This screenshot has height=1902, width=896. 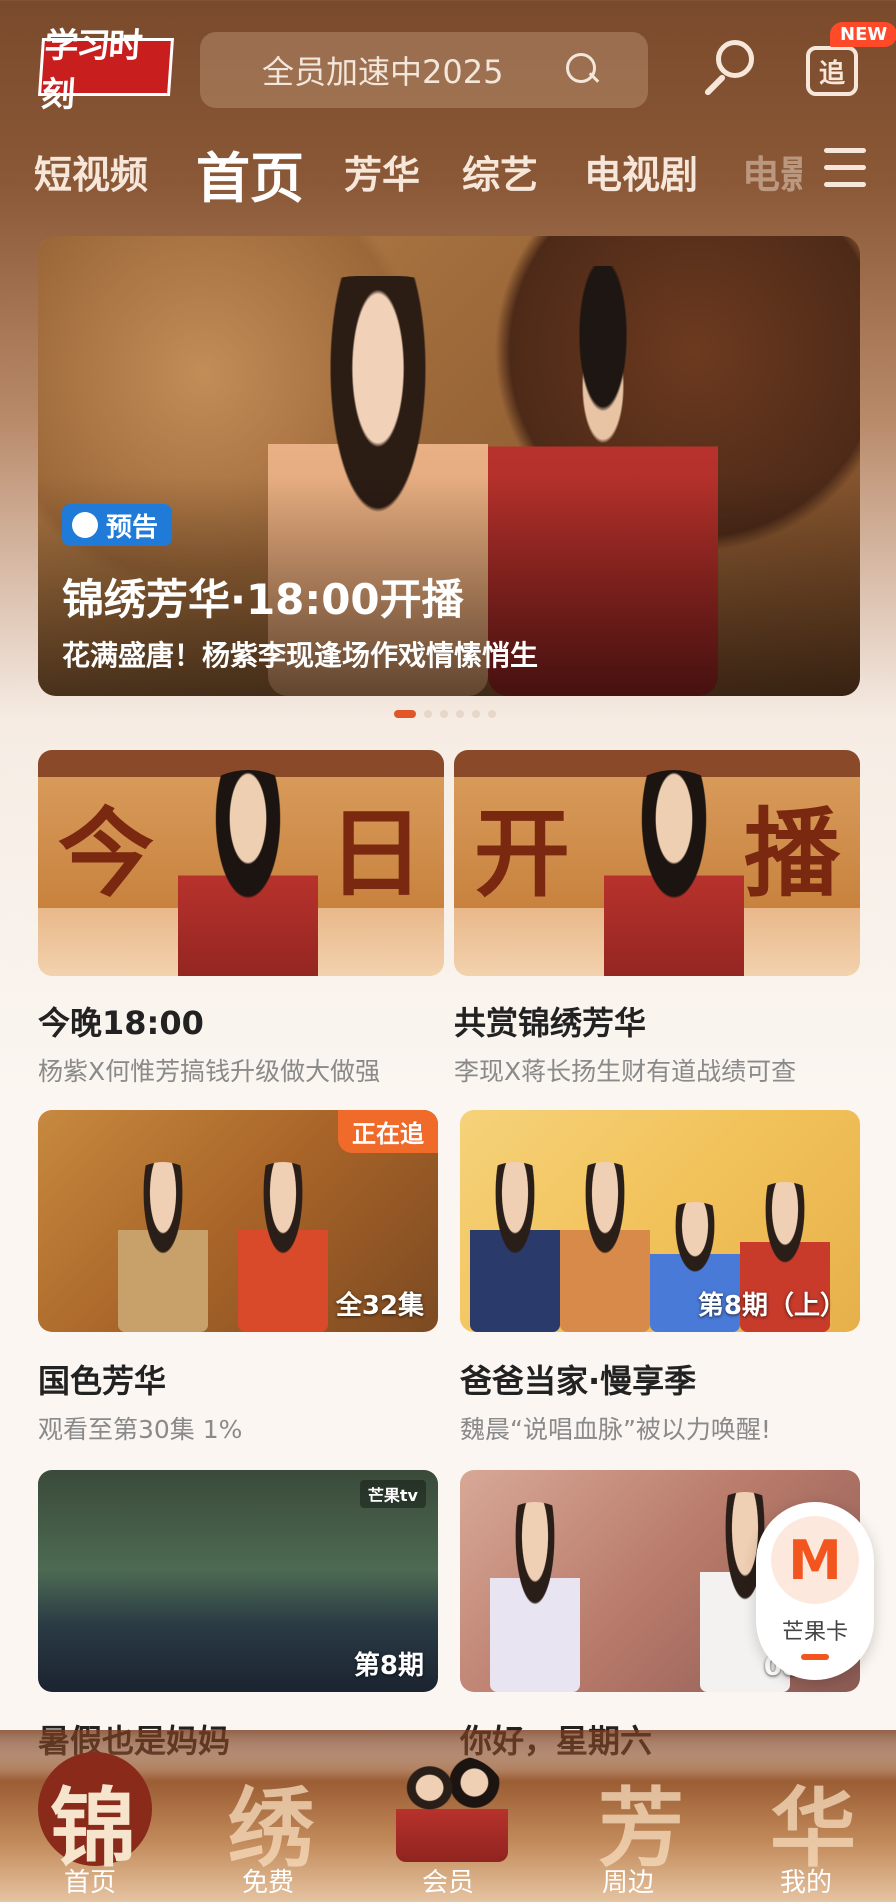 I want to click on episode-label: 第8期, so click(x=388, y=1666).